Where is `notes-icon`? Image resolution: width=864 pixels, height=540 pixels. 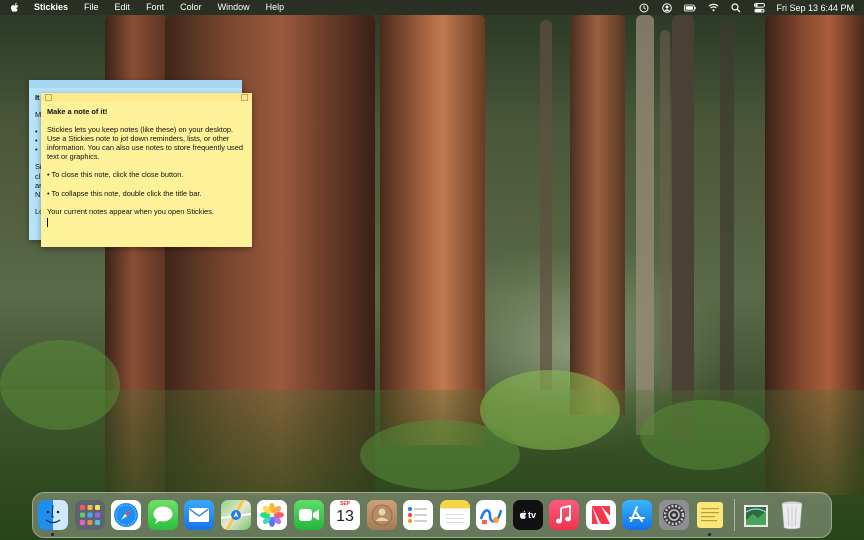 notes-icon is located at coordinates (454, 515).